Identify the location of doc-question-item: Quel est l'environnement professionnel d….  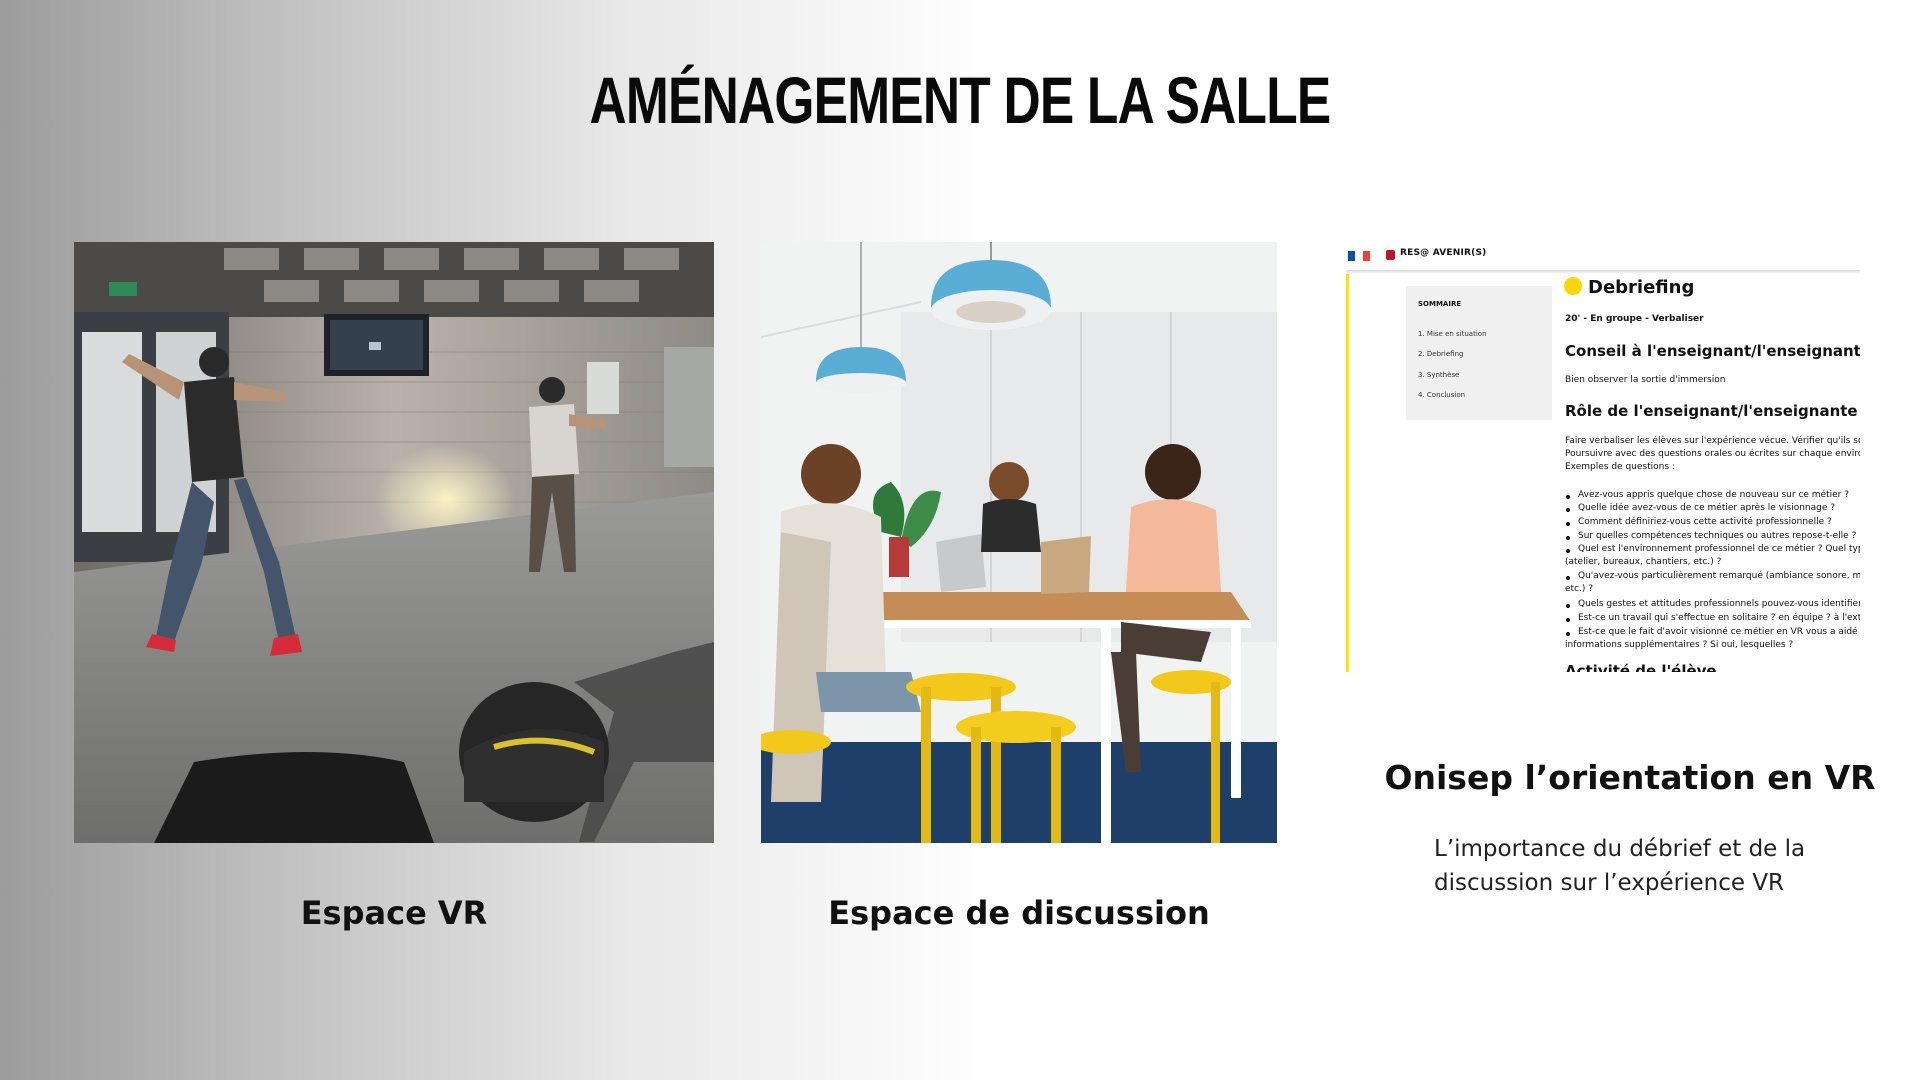
(1712, 549).